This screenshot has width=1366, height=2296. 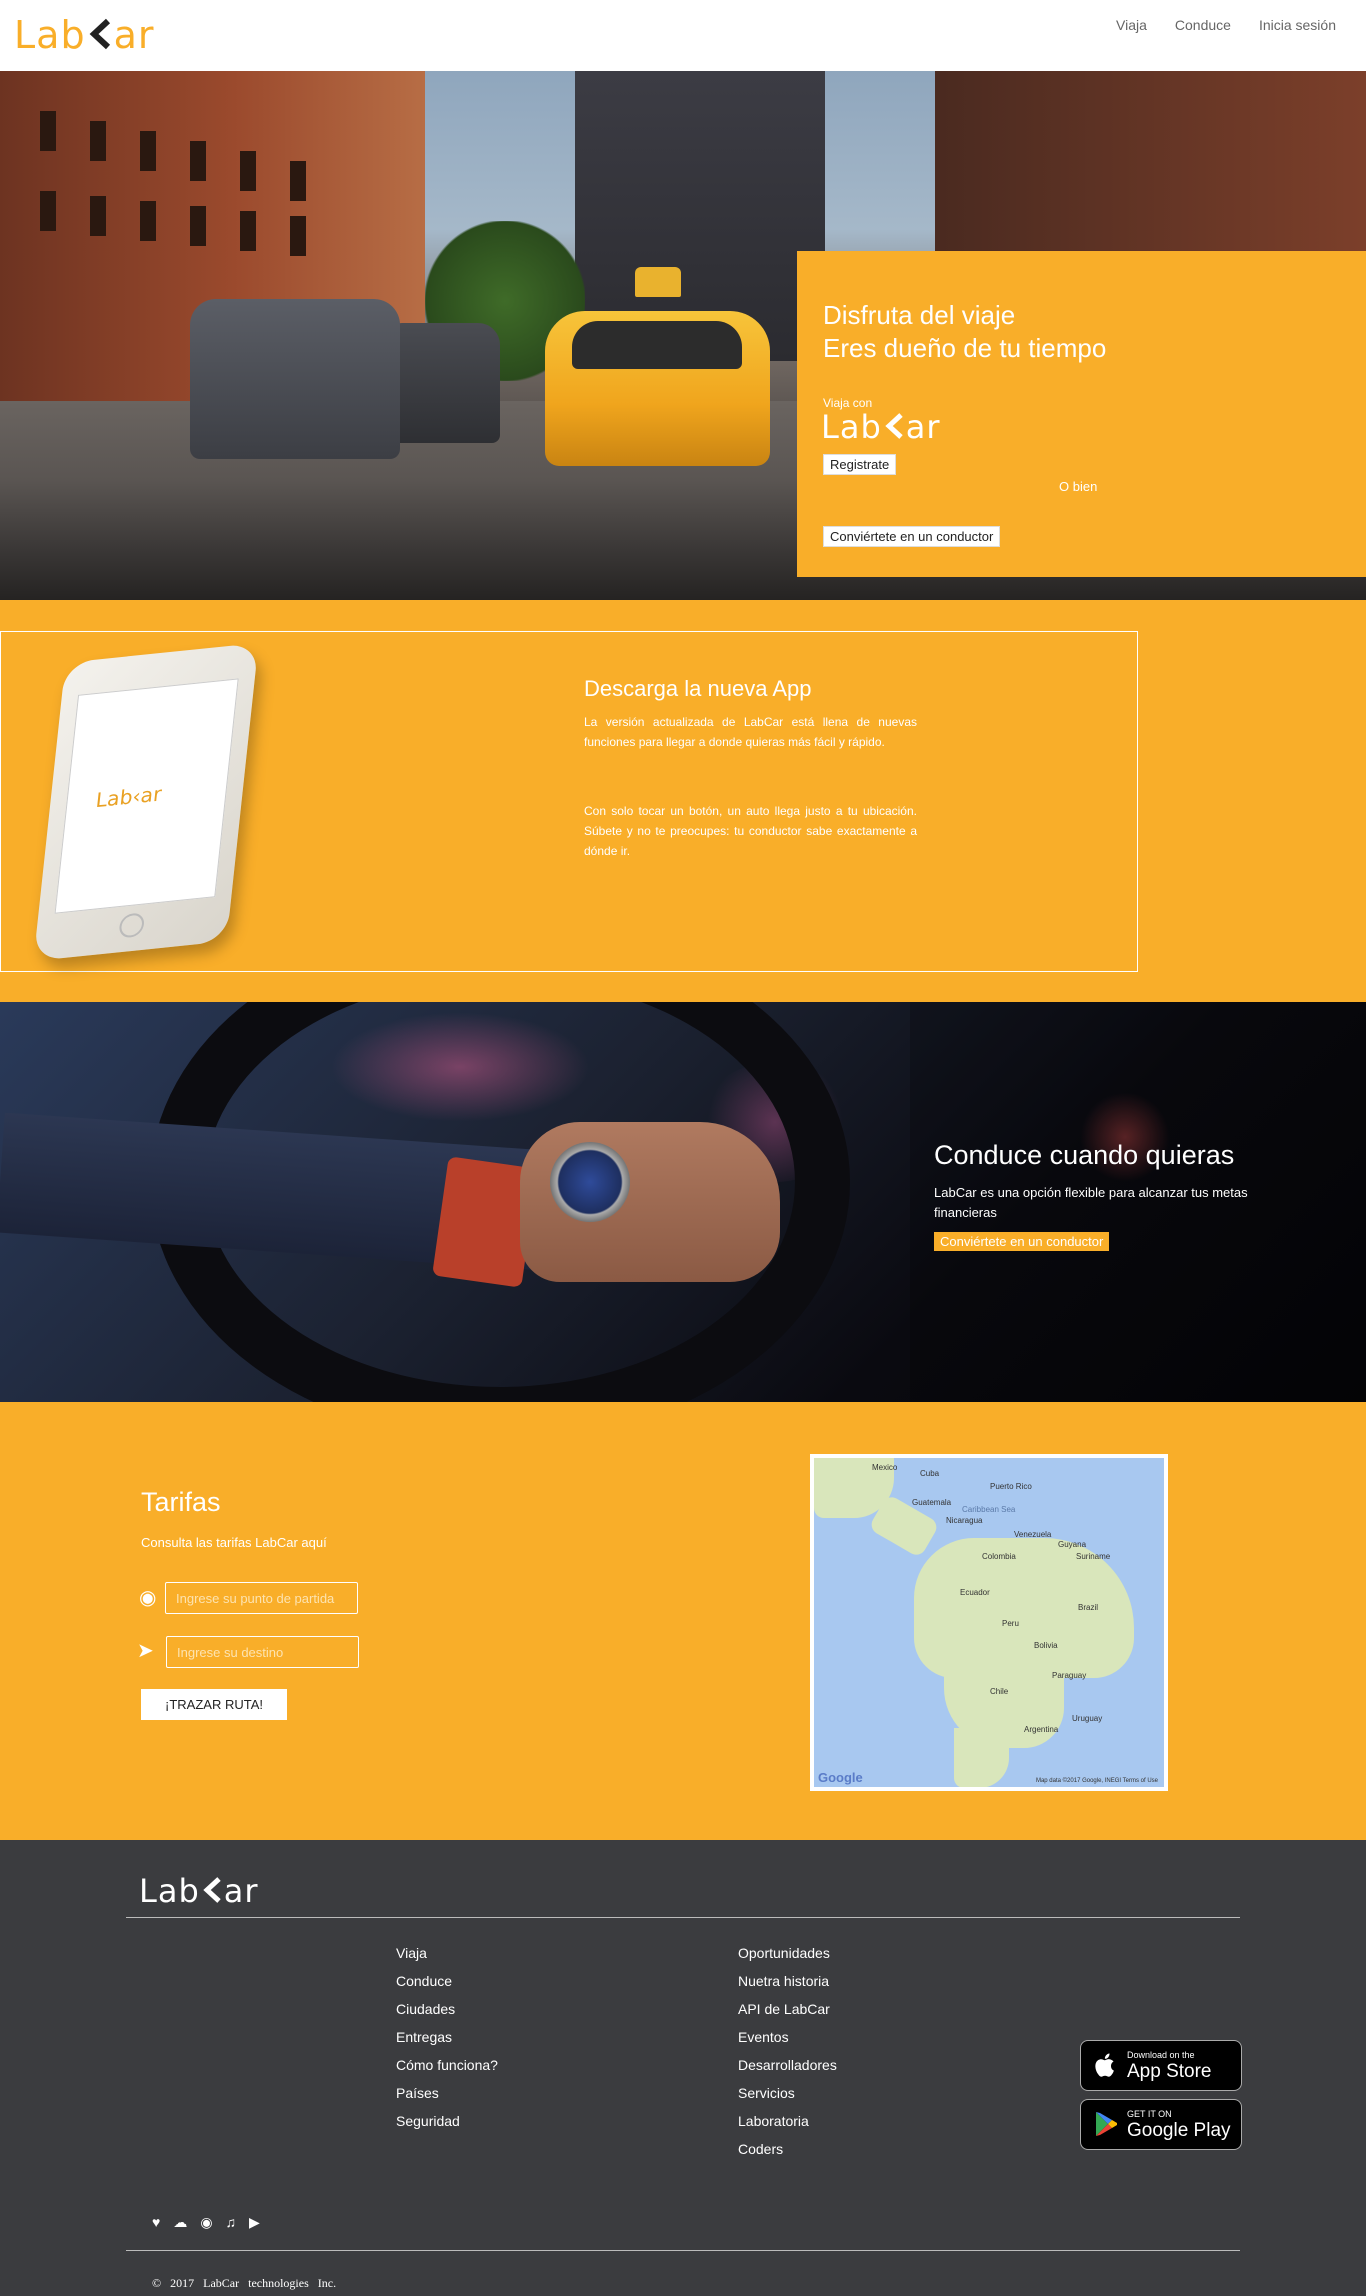 I want to click on trace-route-button: ¡TRAZAR RUTA!, so click(x=214, y=1704).